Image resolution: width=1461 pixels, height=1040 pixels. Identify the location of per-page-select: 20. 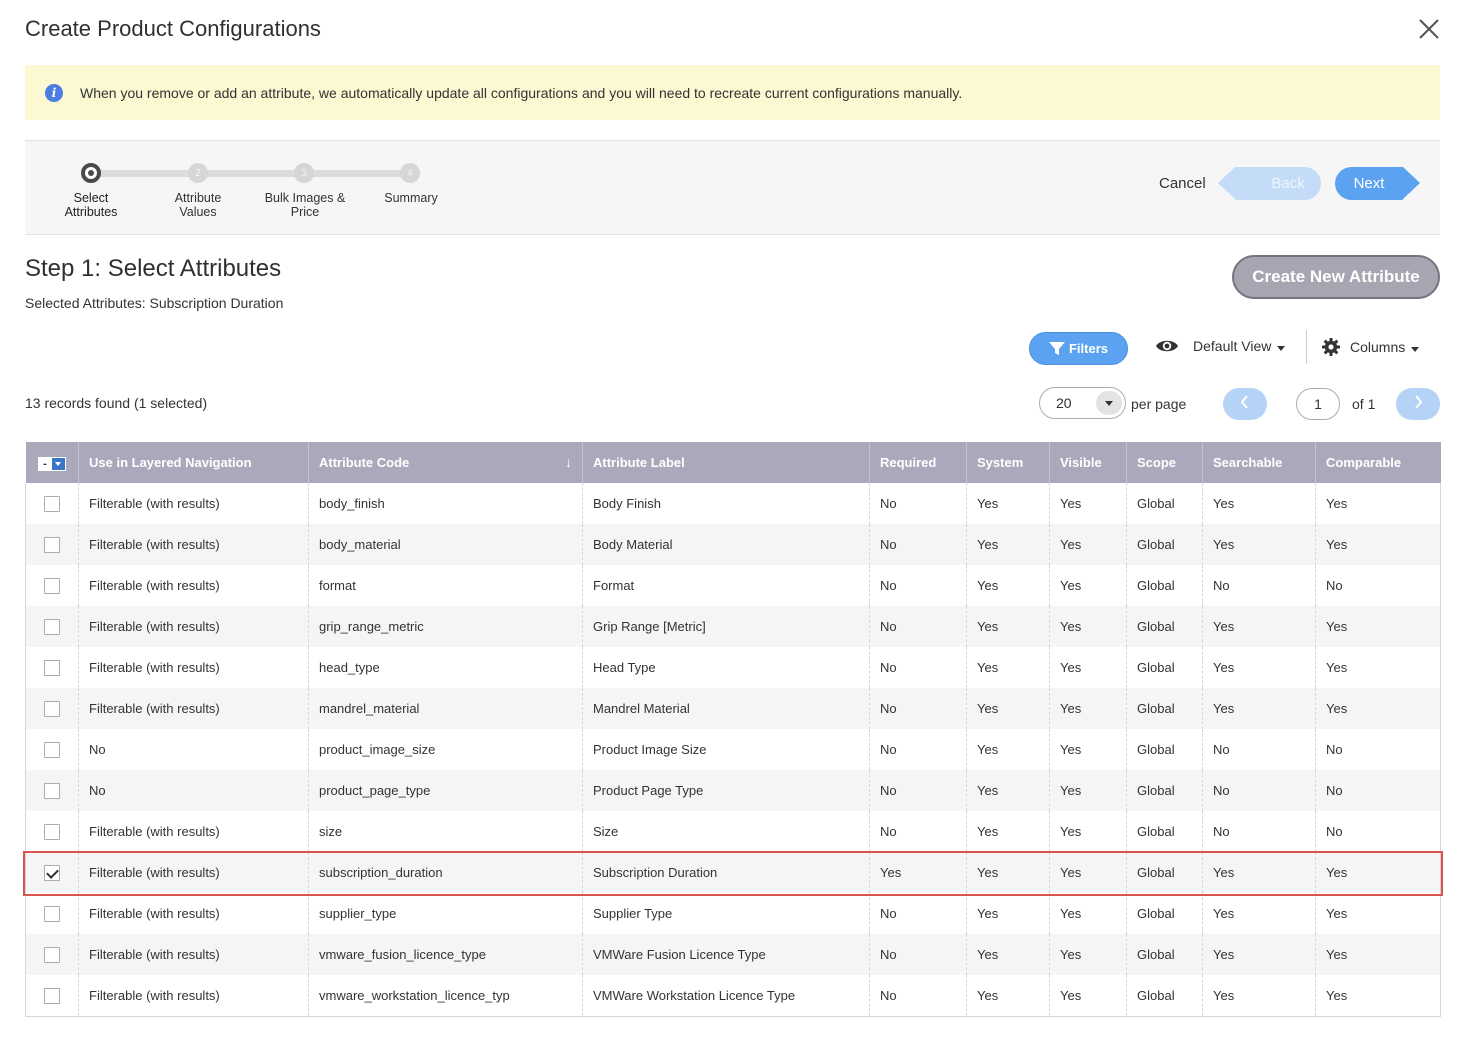
(1082, 403).